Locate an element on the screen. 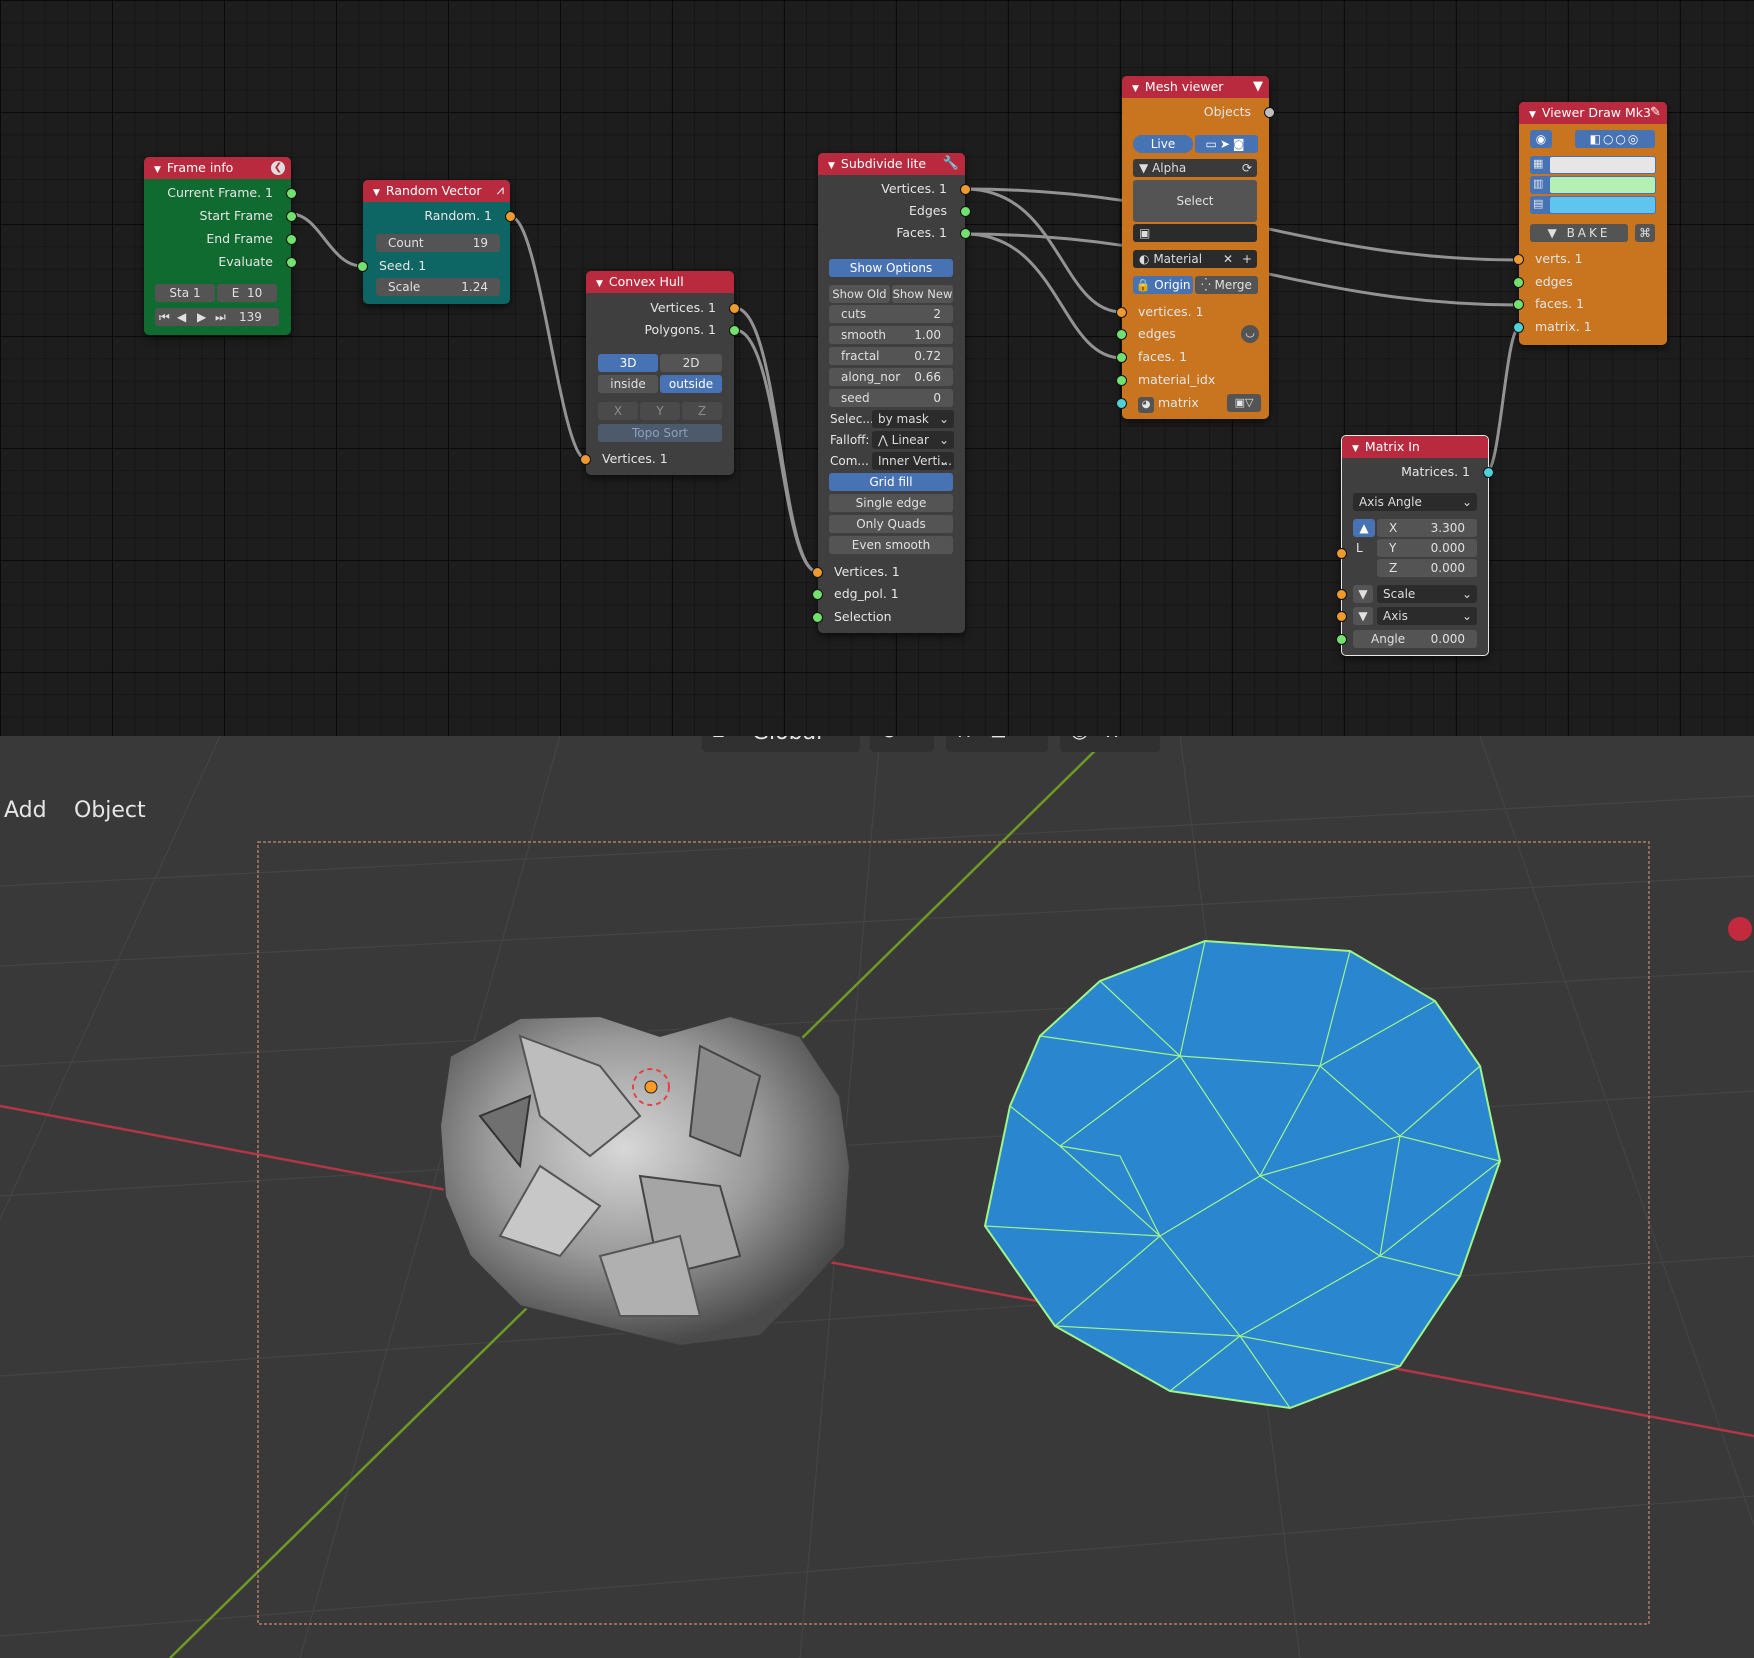 The image size is (1754, 1658). snap-increment-icon: ⊞ is located at coordinates (998, 739).